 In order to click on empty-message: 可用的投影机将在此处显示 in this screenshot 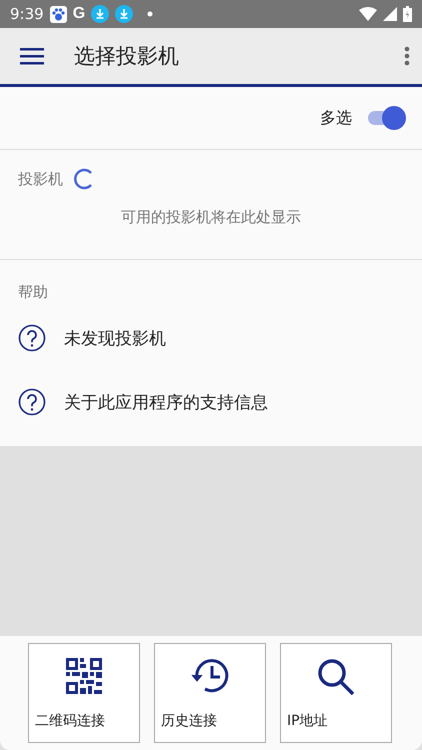, I will do `click(211, 217)`.